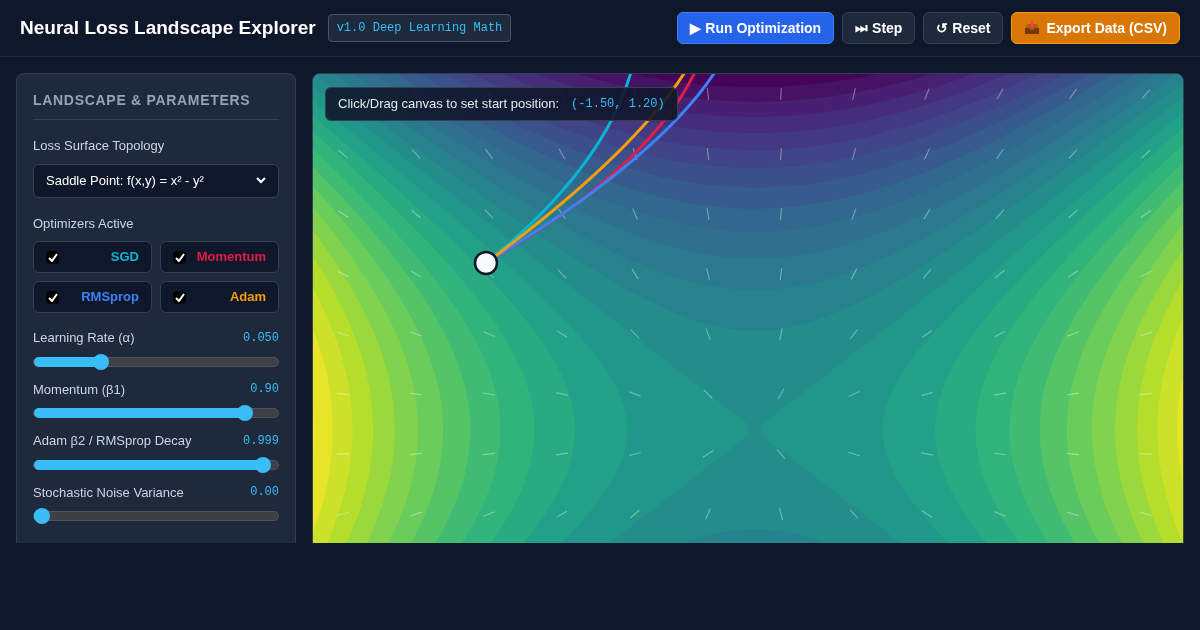  I want to click on app-title: Neural Loss Landscape Explorer, so click(168, 27).